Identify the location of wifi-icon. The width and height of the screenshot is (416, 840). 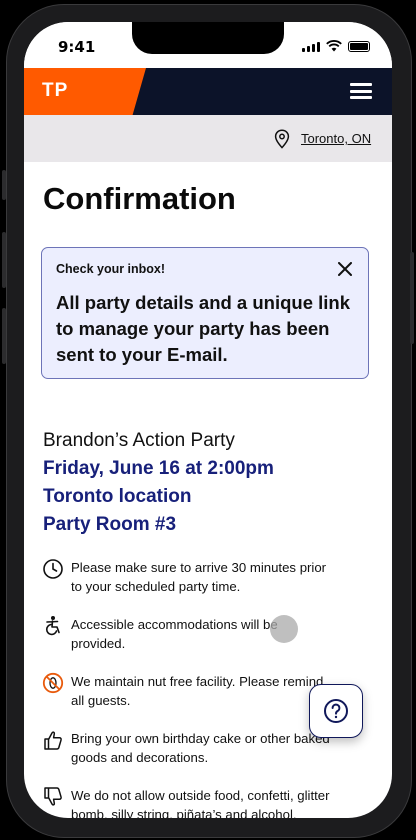
(334, 46).